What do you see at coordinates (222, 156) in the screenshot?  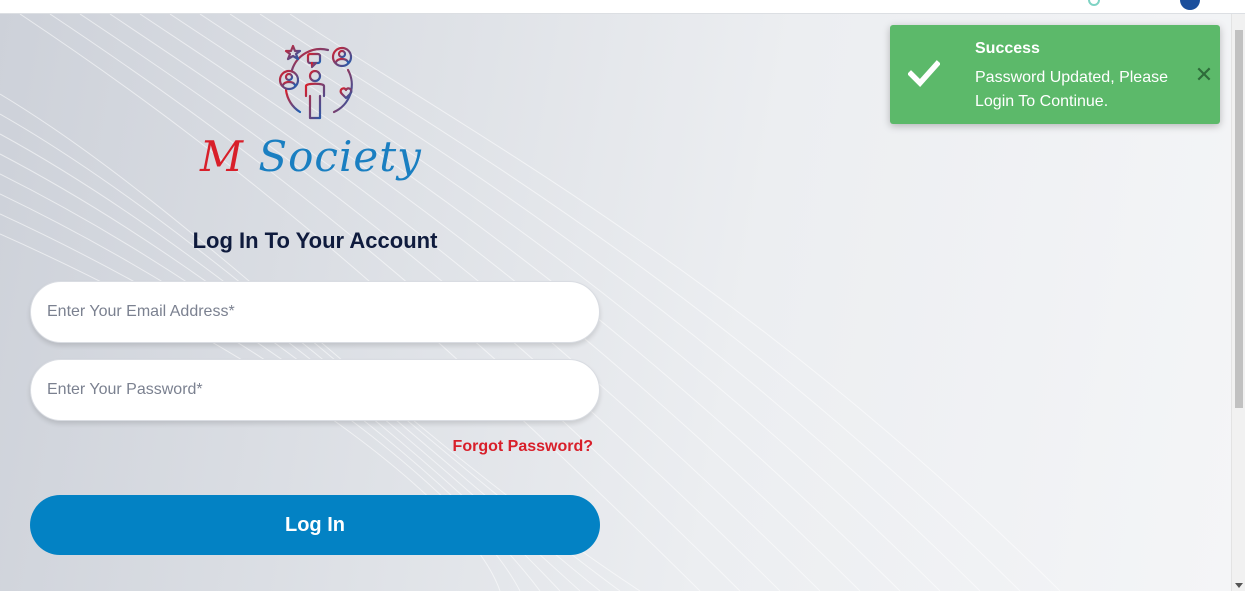 I see `brand-initial: M` at bounding box center [222, 156].